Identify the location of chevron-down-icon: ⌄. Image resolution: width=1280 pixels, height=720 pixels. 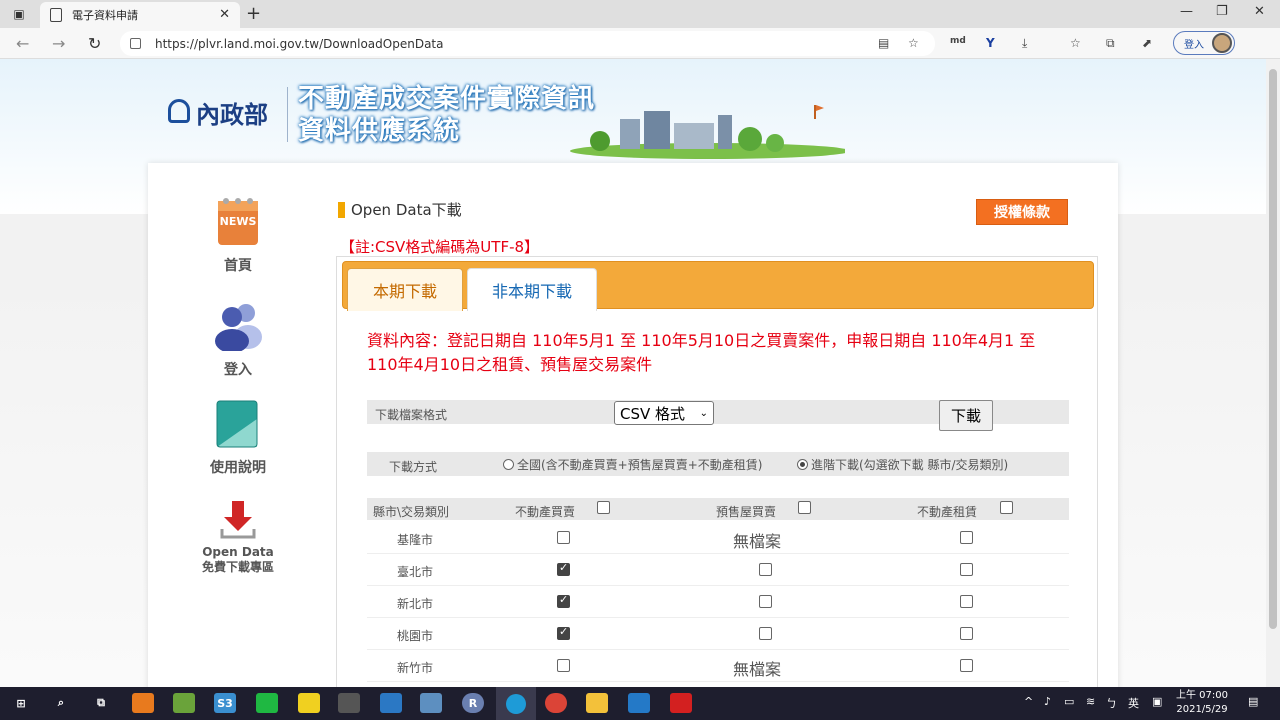
(703, 413).